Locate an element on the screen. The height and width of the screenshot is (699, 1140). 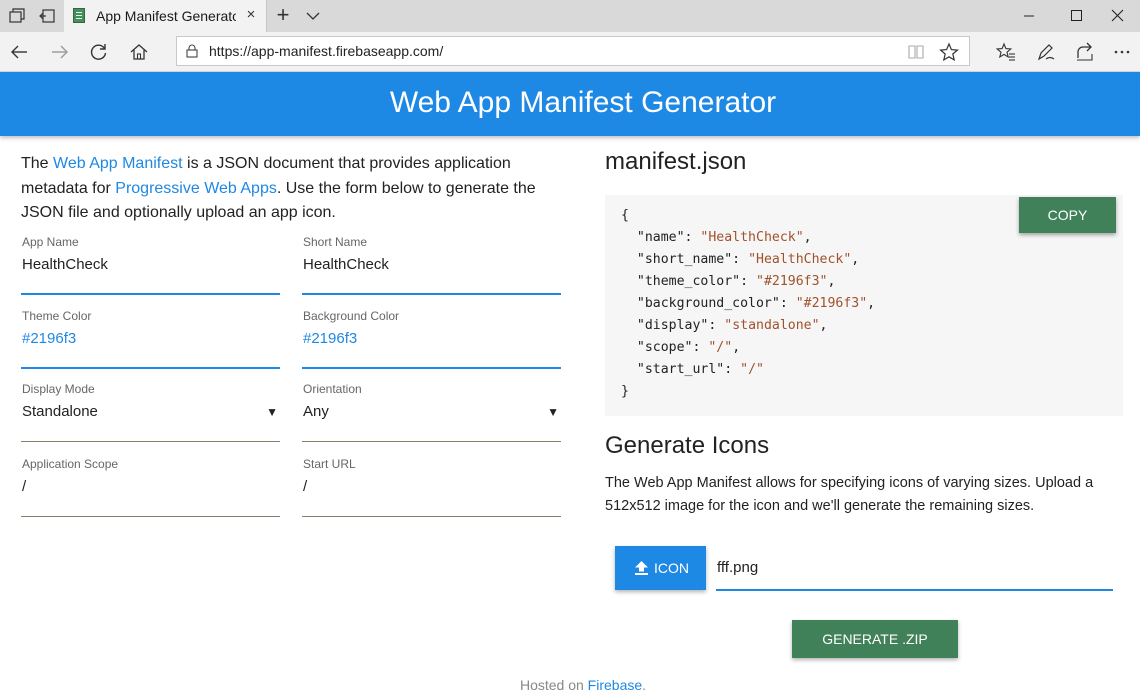
start-url-value: / is located at coordinates (305, 486).